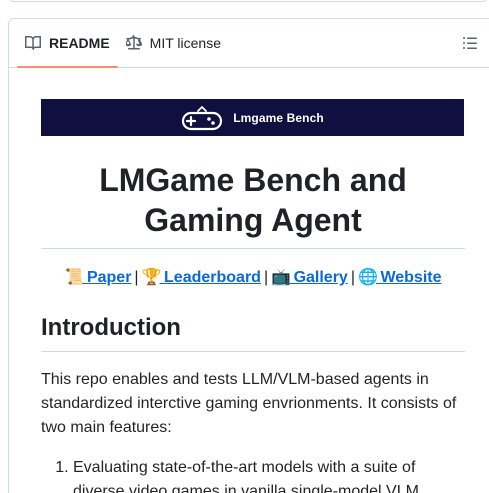  I want to click on globe-icon: 🌐, so click(367, 277).